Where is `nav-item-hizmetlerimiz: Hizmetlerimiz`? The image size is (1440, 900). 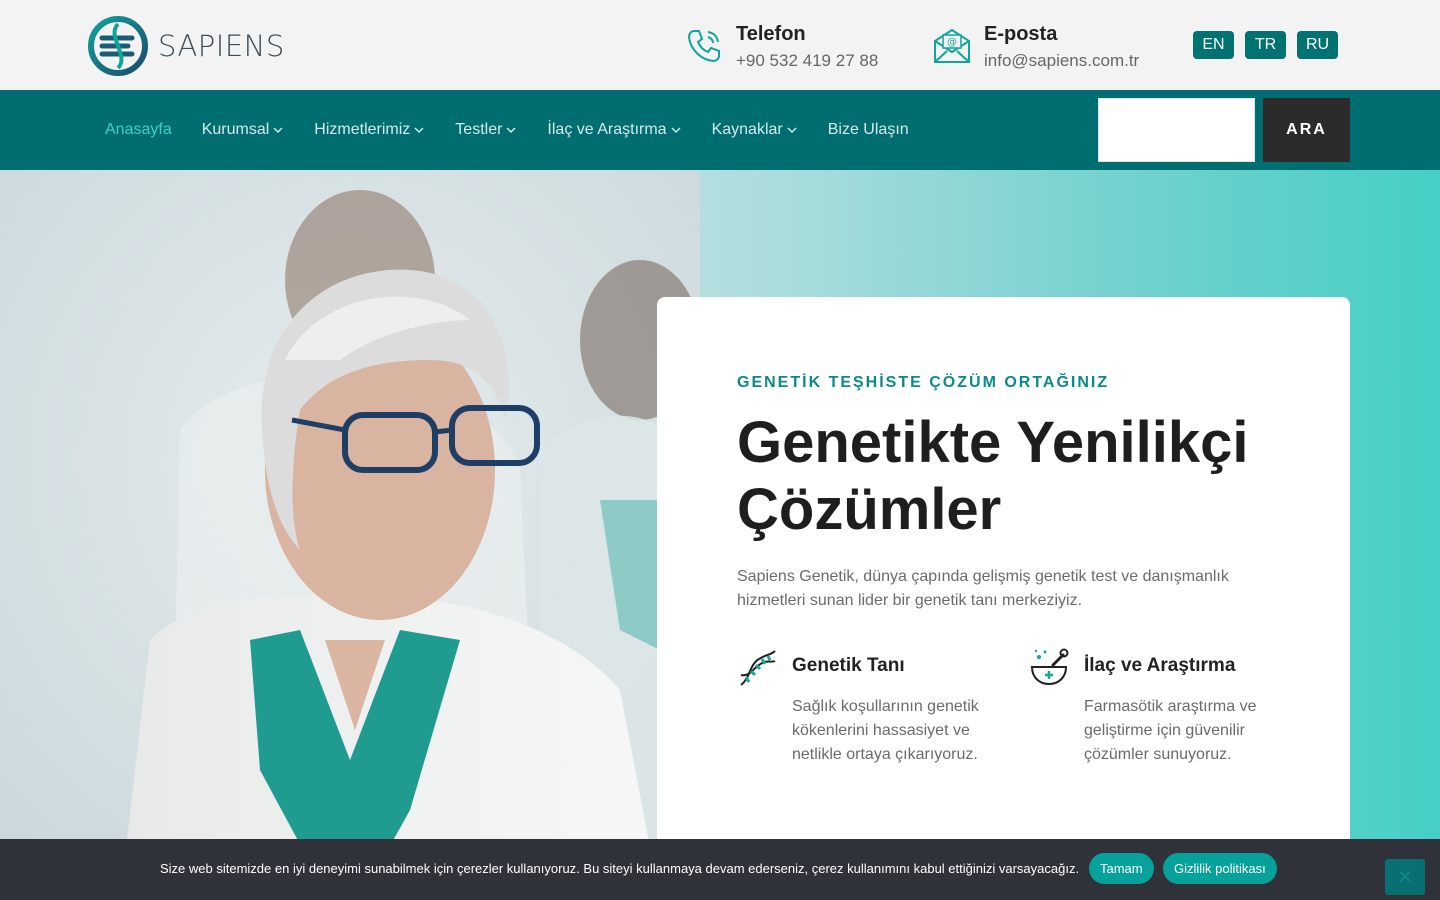 nav-item-hizmetlerimiz: Hizmetlerimiz is located at coordinates (369, 130).